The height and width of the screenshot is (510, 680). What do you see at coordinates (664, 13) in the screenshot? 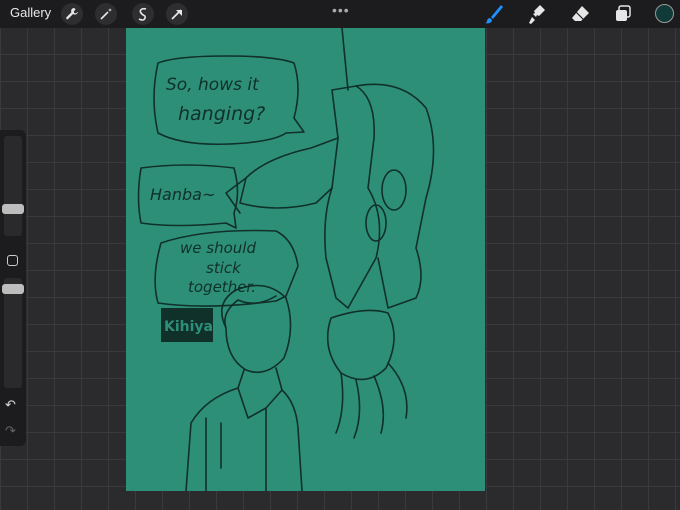
I see `color-picker-swatch` at bounding box center [664, 13].